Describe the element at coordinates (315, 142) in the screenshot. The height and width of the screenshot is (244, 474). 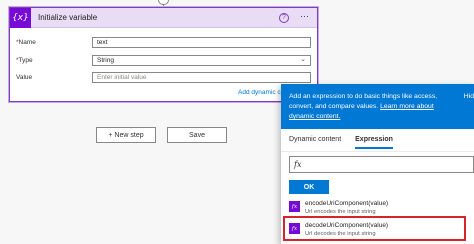
I see `tab-dynamic-content: Dynamic content` at that location.